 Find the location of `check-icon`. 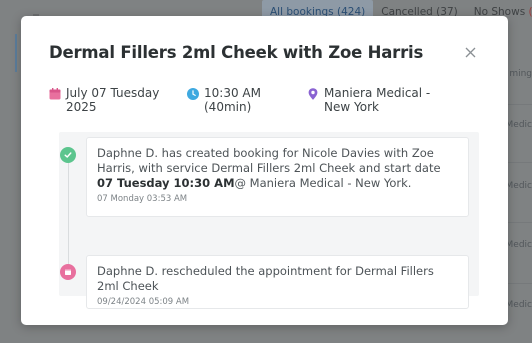

check-icon is located at coordinates (68, 155).